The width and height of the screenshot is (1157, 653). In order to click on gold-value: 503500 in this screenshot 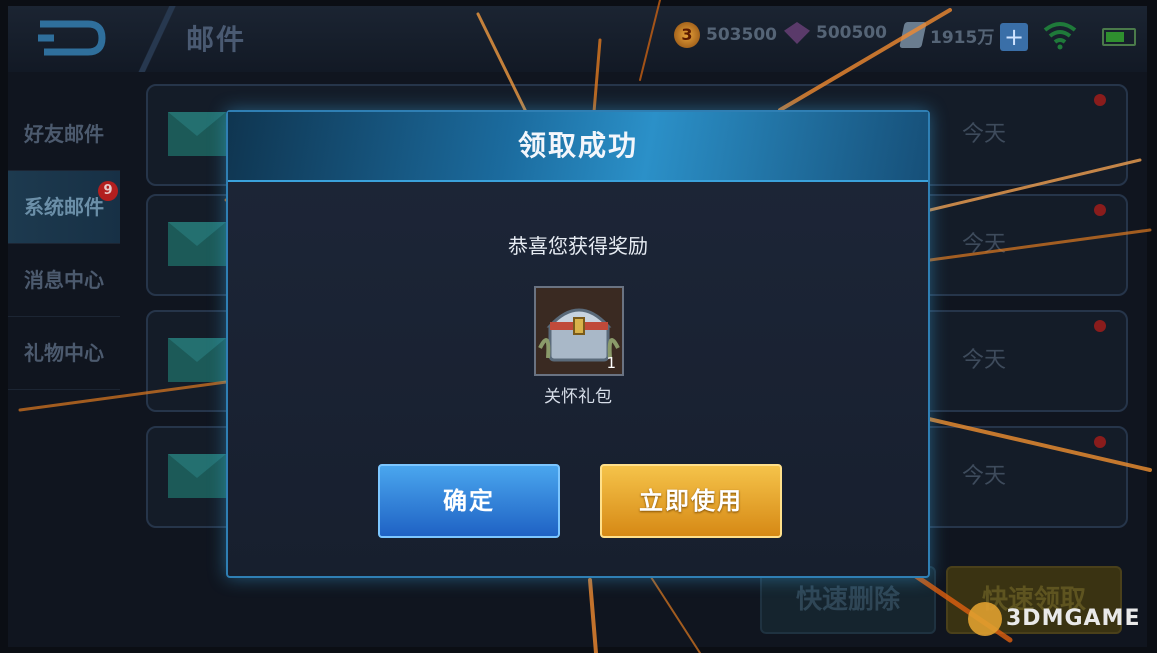, I will do `click(741, 35)`.